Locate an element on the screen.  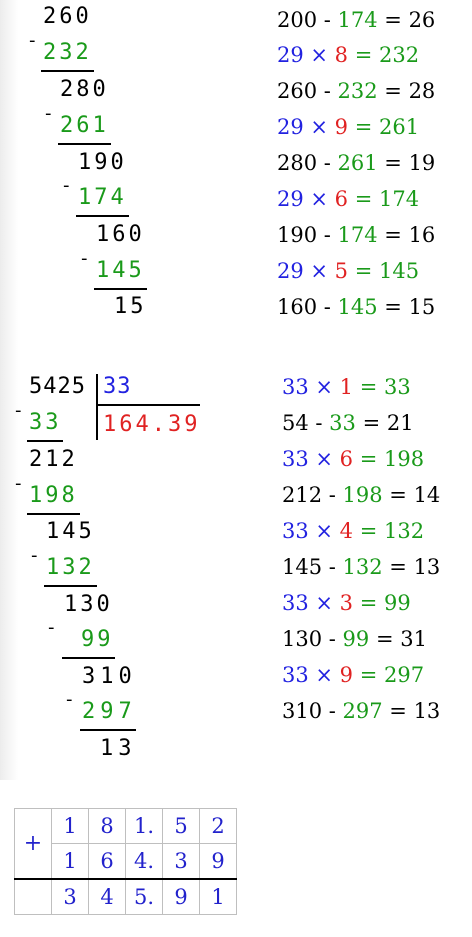
div2-difference: 130 is located at coordinates (88, 604).